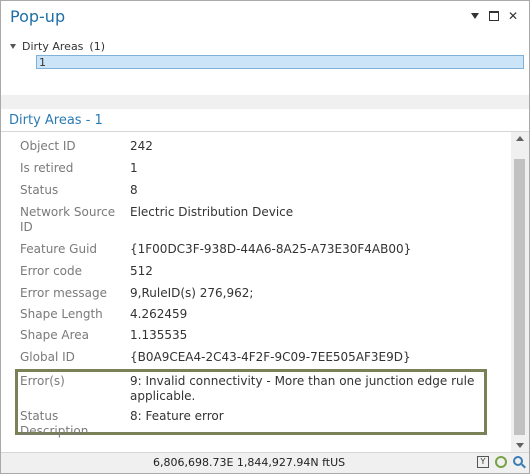  I want to click on attribute-value: 242, so click(141, 146).